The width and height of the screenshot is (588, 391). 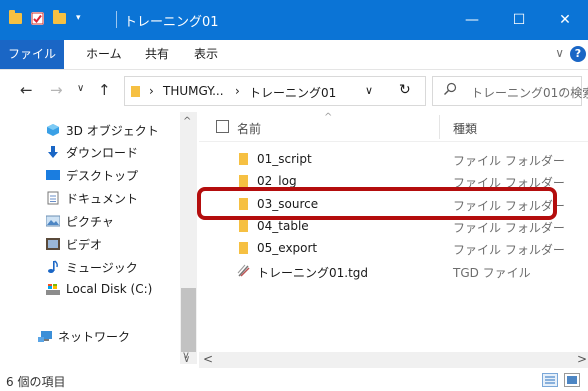 I want to click on file-name: 05_export, so click(x=287, y=248).